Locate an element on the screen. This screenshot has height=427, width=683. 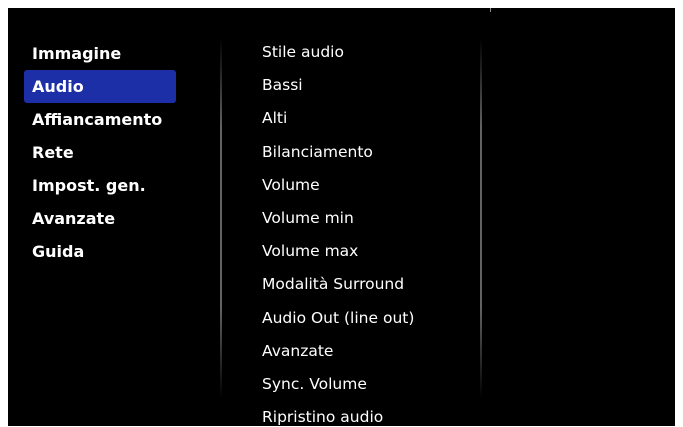
audio-item-modalita-surround: Modalità Surround is located at coordinates (367, 284).